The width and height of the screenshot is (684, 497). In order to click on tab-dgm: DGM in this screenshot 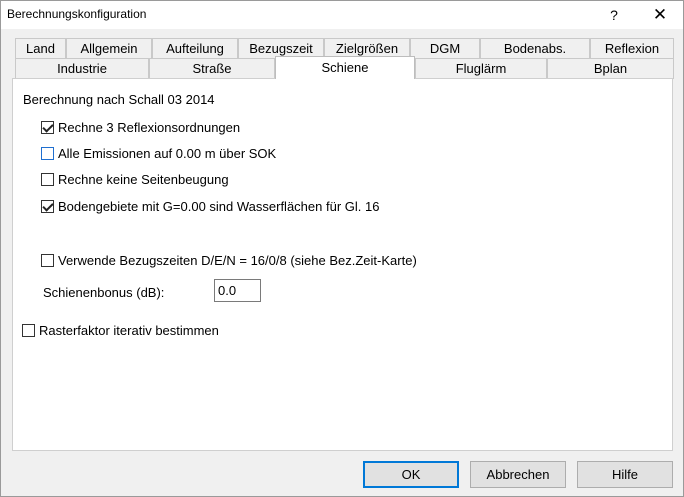, I will do `click(445, 48)`.